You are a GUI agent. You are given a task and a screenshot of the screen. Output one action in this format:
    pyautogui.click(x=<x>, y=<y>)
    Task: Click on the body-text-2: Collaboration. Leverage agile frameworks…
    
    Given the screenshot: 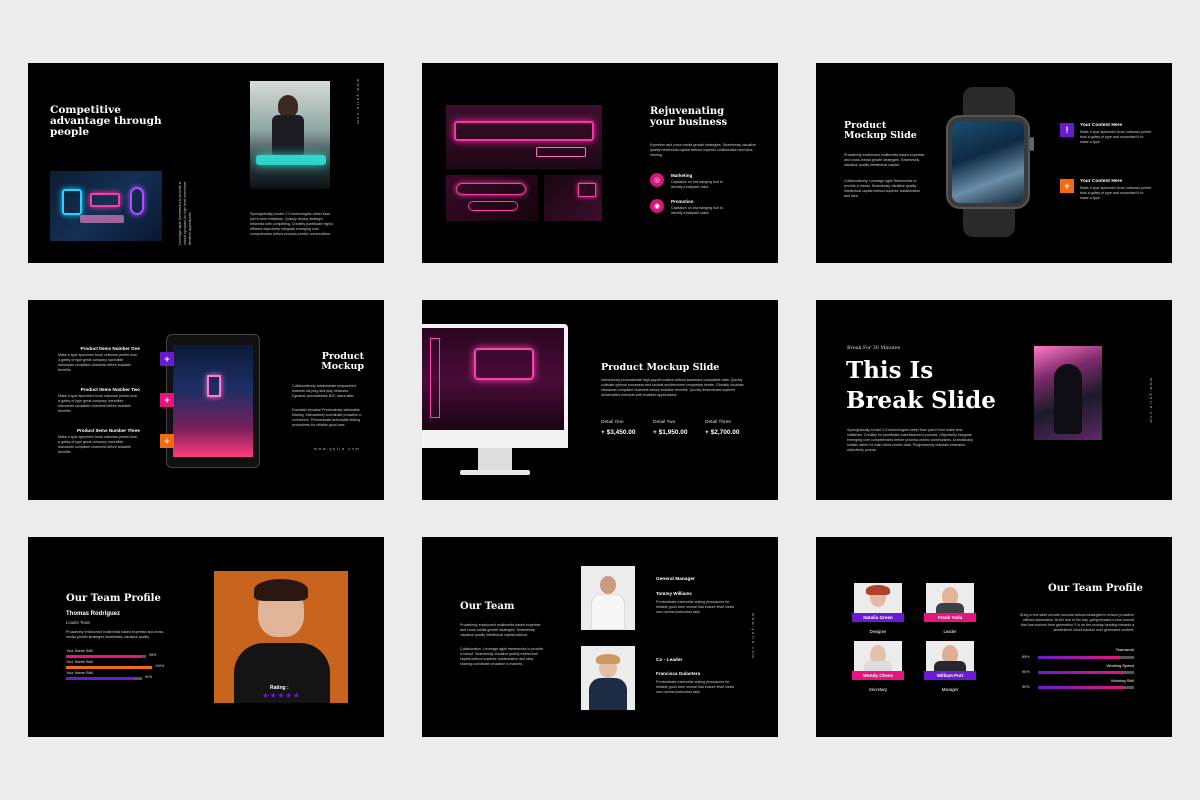 What is the action you would take?
    pyautogui.click(x=502, y=656)
    